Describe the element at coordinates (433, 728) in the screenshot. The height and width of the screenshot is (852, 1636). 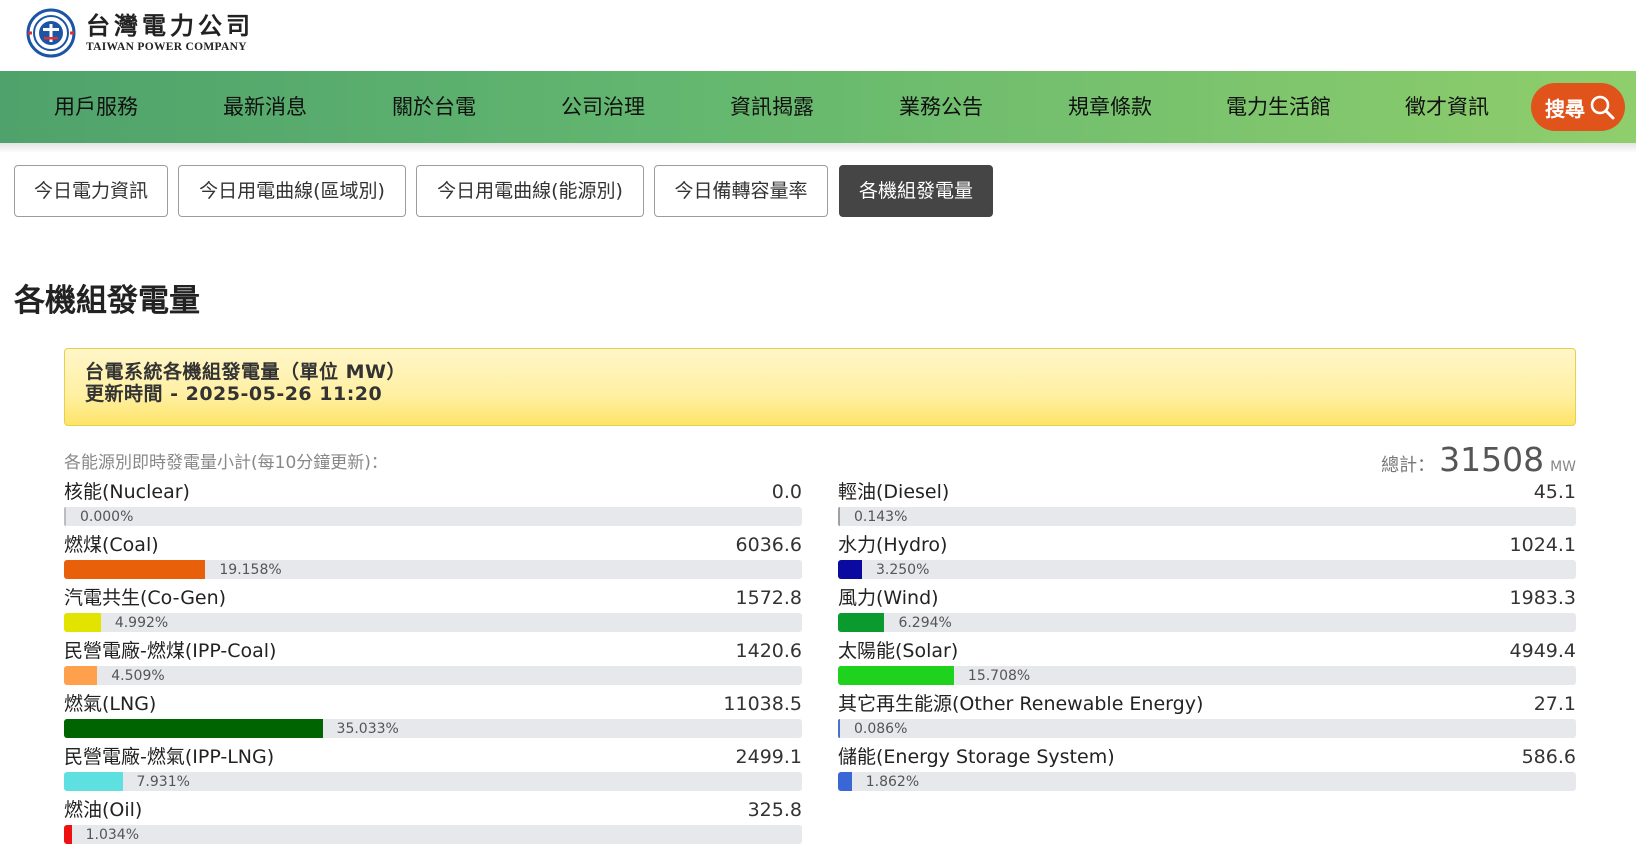
I see `percentage-bar-track: 35.033%` at that location.